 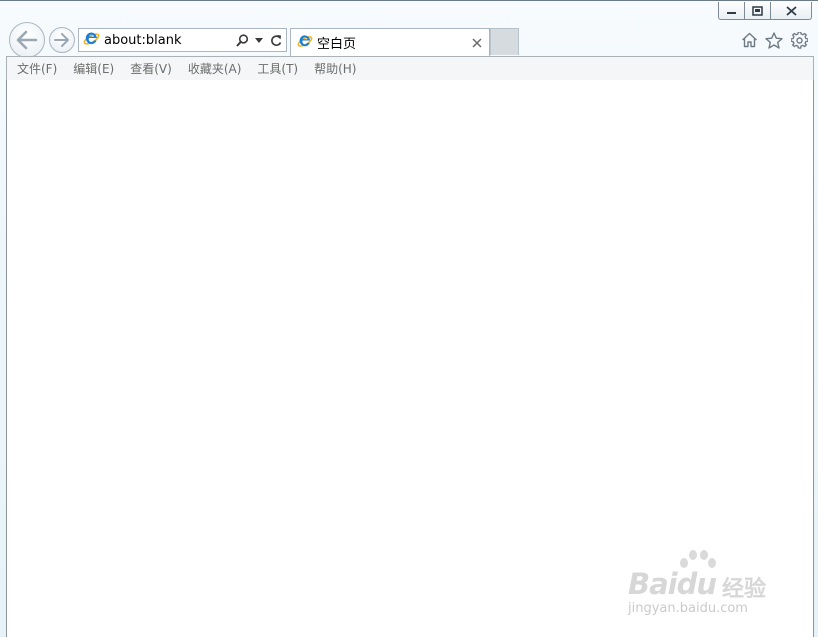 What do you see at coordinates (93, 68) in the screenshot?
I see `menu-edit: 编辑(E)` at bounding box center [93, 68].